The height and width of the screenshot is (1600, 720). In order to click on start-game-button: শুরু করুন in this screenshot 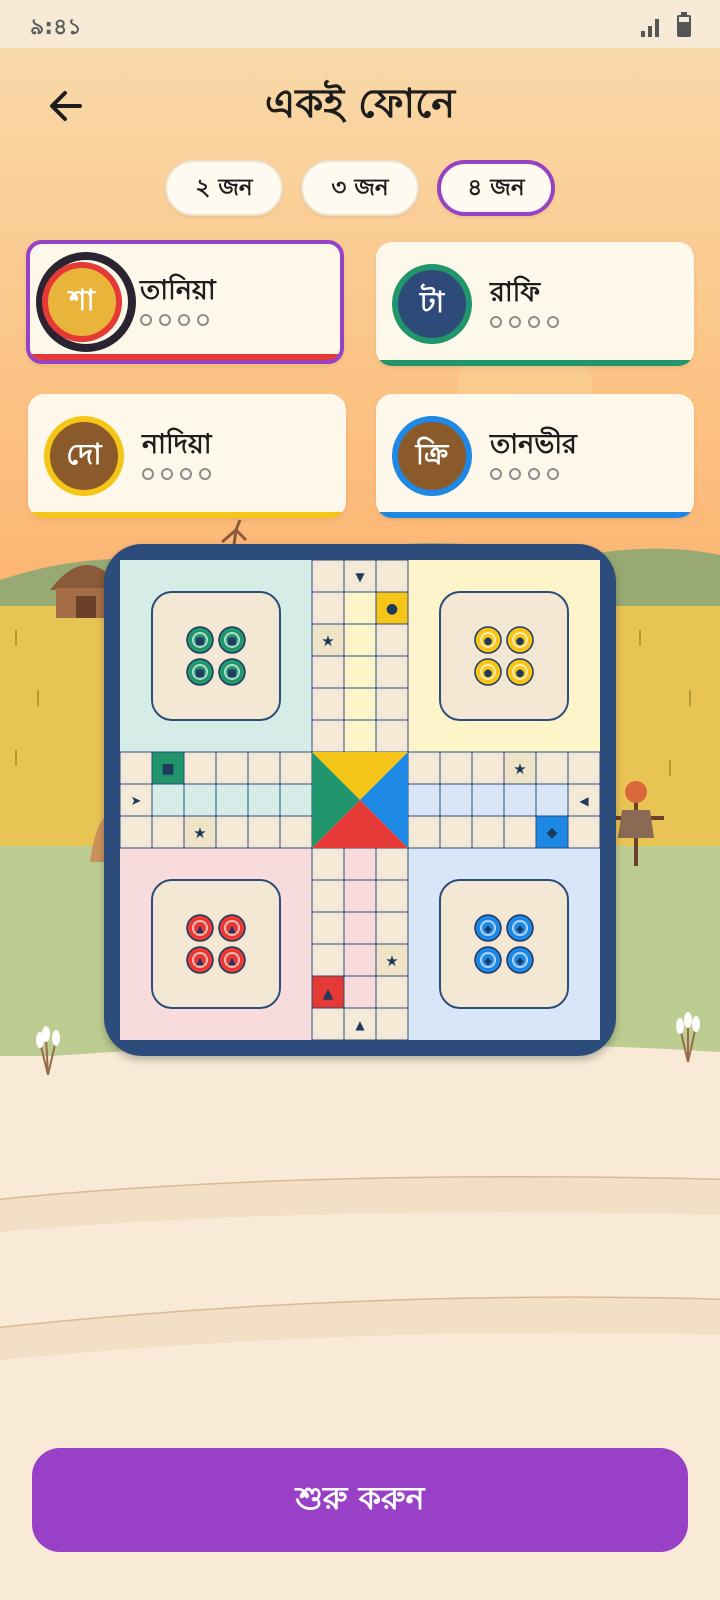, I will do `click(360, 1500)`.